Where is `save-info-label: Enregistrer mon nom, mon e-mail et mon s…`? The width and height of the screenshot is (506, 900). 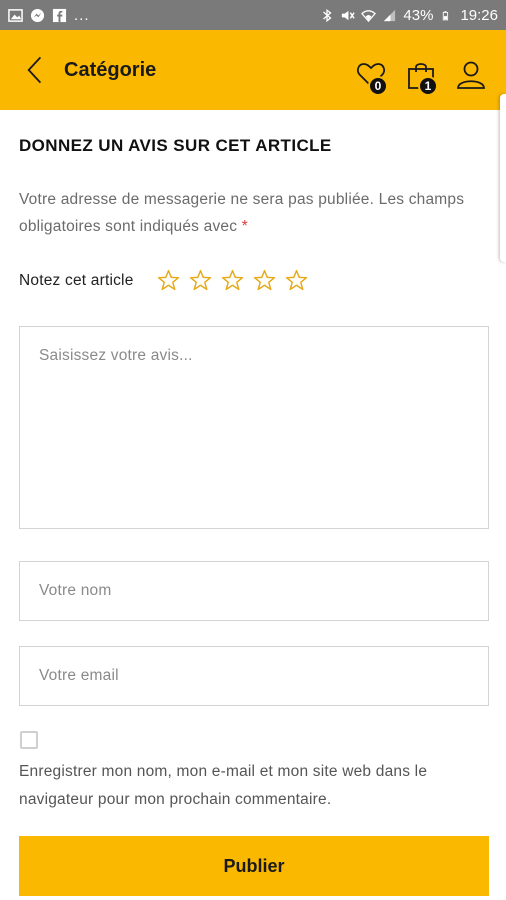 save-info-label: Enregistrer mon nom, mon e-mail et mon s… is located at coordinates (223, 785).